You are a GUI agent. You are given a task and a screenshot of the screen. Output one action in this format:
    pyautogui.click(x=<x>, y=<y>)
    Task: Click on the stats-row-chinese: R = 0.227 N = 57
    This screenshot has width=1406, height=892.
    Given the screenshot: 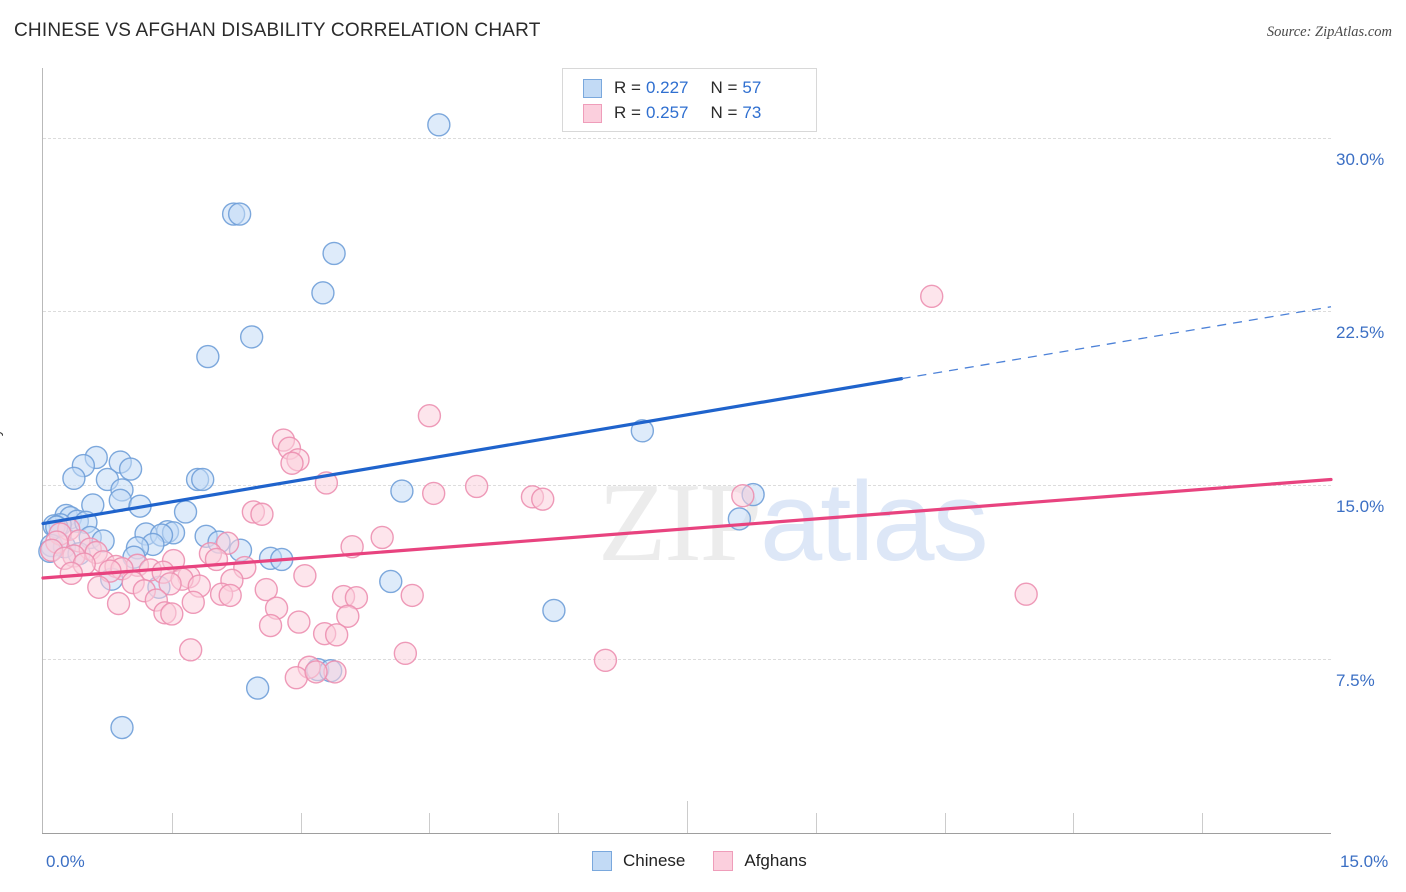 What is the action you would take?
    pyautogui.click(x=672, y=88)
    